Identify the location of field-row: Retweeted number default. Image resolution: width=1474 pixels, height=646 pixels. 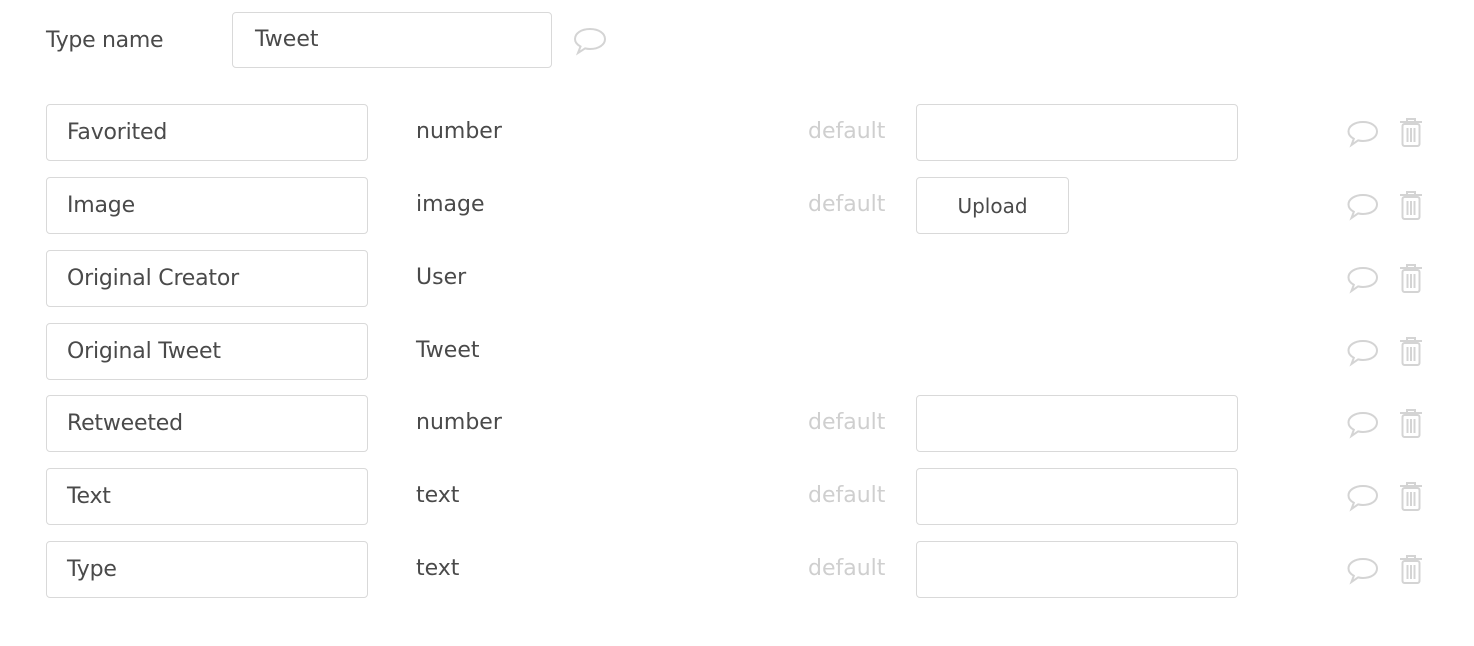
(737, 423).